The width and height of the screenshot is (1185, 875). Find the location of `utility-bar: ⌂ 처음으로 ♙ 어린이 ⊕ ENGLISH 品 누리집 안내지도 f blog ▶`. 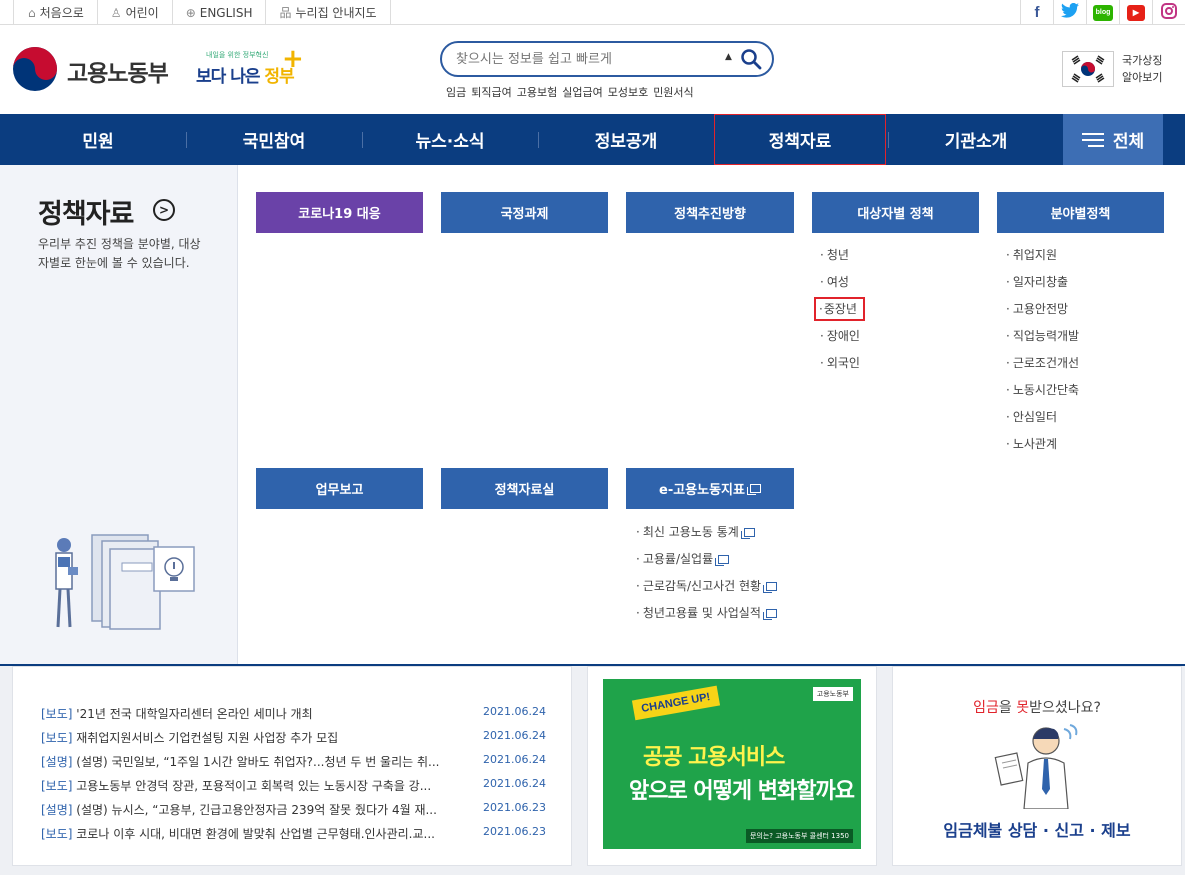

utility-bar: ⌂ 처음으로 ♙ 어린이 ⊕ ENGLISH 品 누리집 안내지도 f blog ▶ is located at coordinates (592, 12).